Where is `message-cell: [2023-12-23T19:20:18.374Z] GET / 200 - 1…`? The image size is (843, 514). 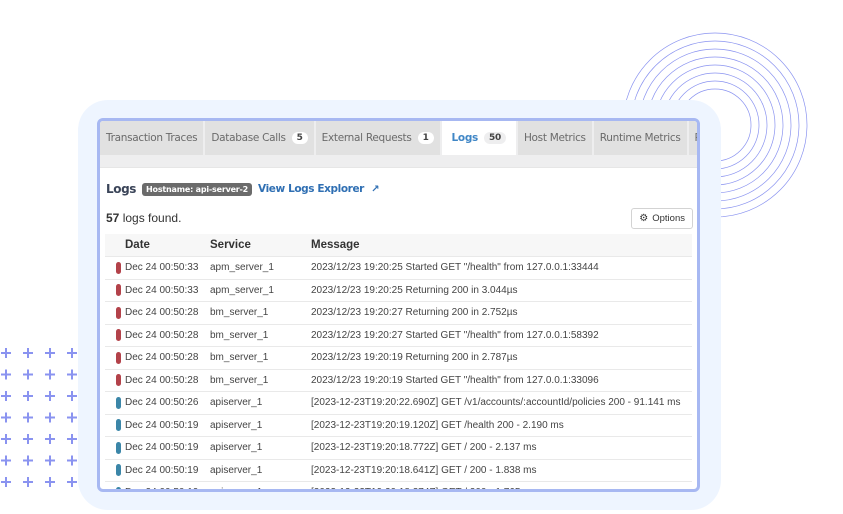
message-cell: [2023-12-23T19:20:18.374Z] GET / 200 - 1… is located at coordinates (501, 488).